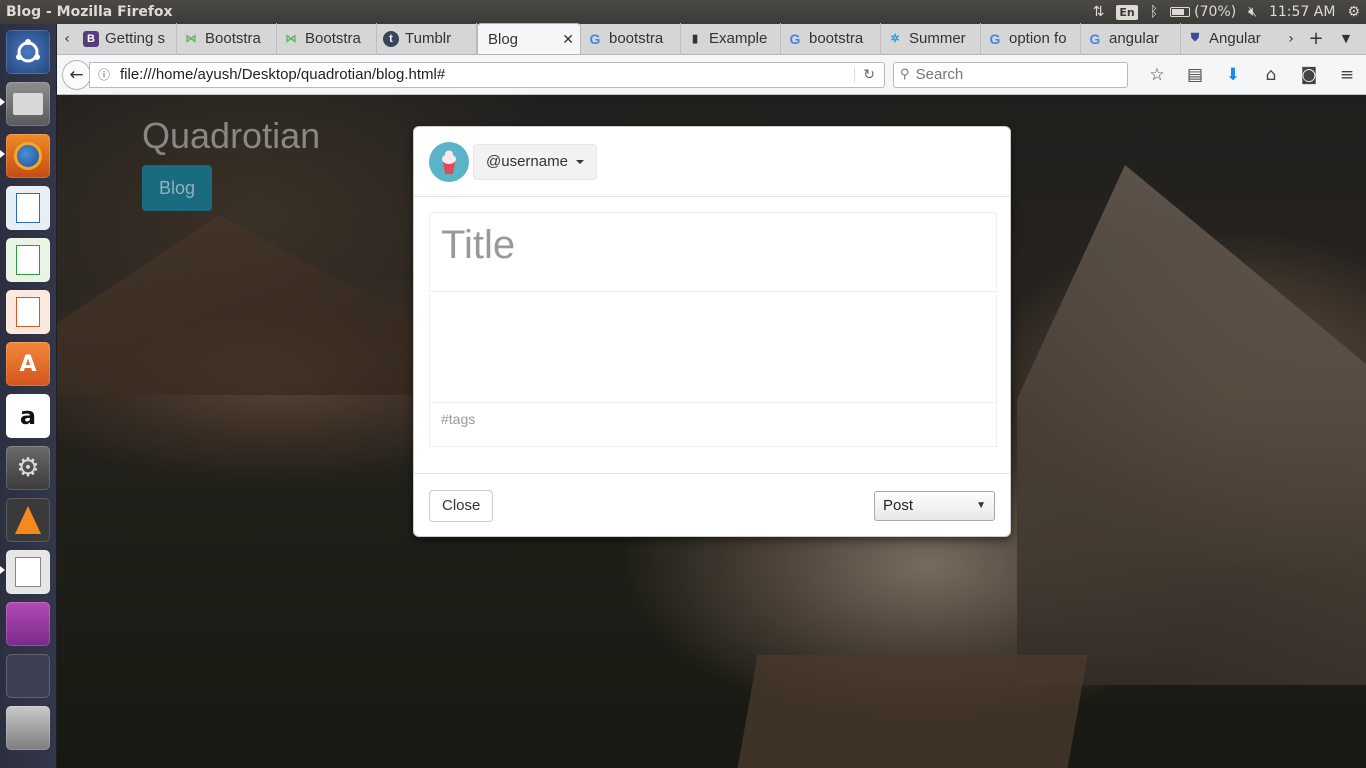 This screenshot has height=768, width=1366. Describe the element at coordinates (1353, 12) in the screenshot. I see `settings-gear-icon: ⚙` at that location.